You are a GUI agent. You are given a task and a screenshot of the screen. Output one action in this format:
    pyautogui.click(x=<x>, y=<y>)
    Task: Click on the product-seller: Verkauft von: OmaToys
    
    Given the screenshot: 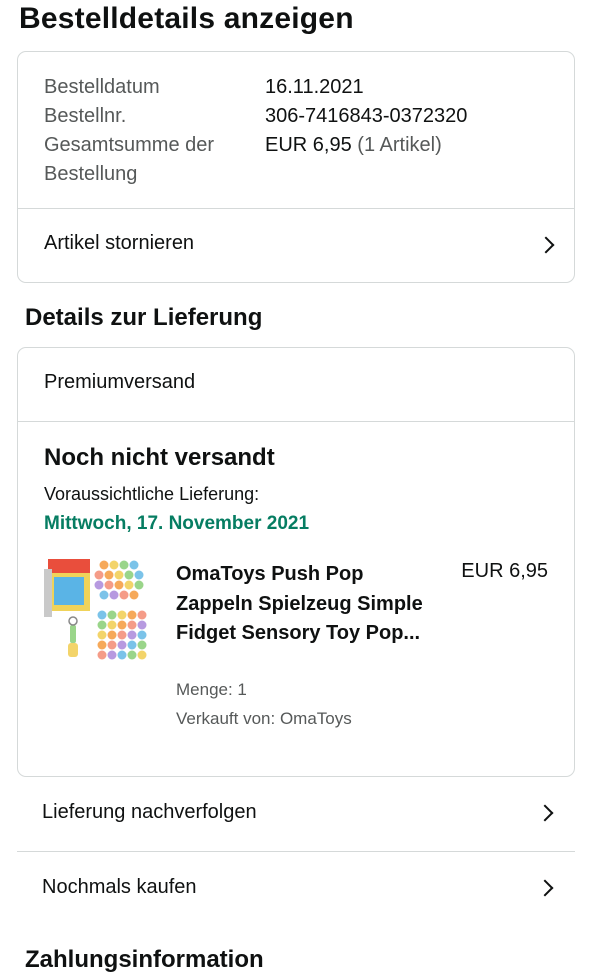 What is the action you would take?
    pyautogui.click(x=264, y=718)
    